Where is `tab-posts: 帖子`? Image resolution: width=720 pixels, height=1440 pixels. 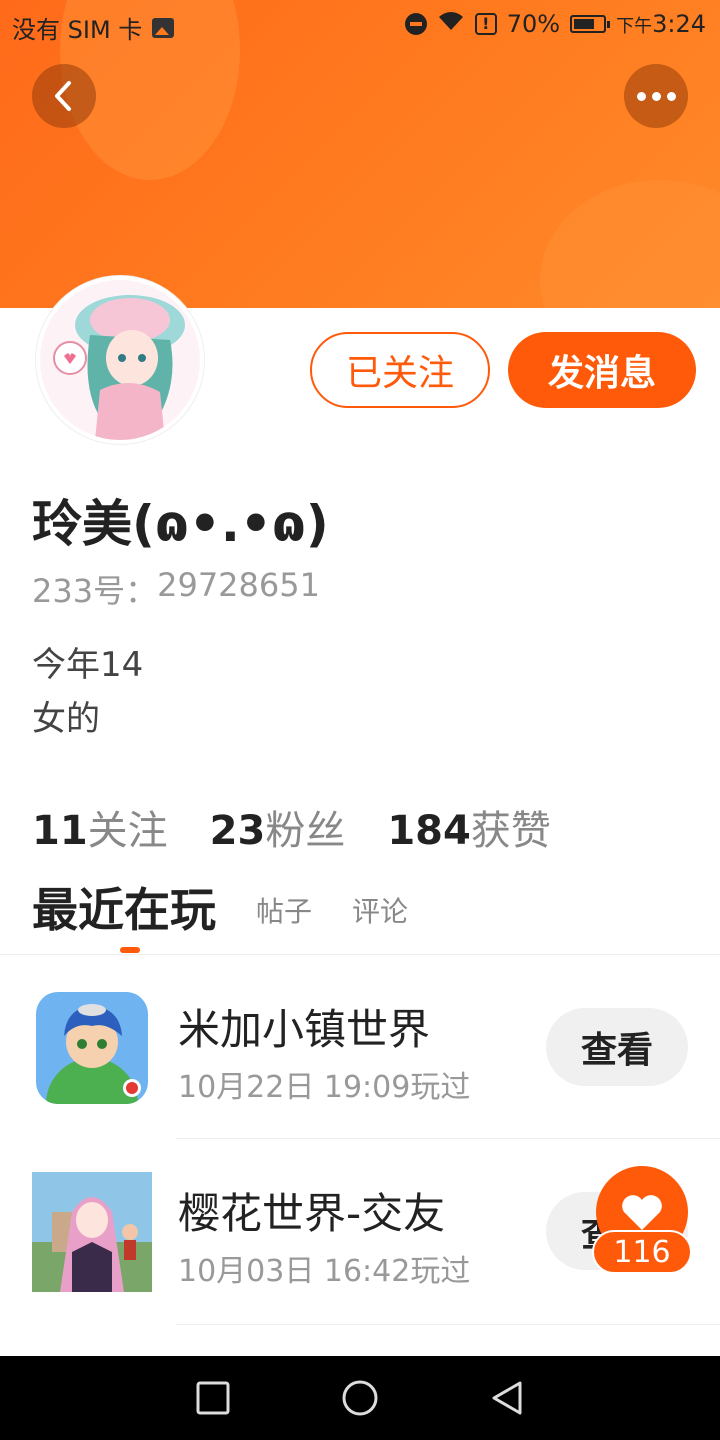 tab-posts: 帖子 is located at coordinates (284, 915).